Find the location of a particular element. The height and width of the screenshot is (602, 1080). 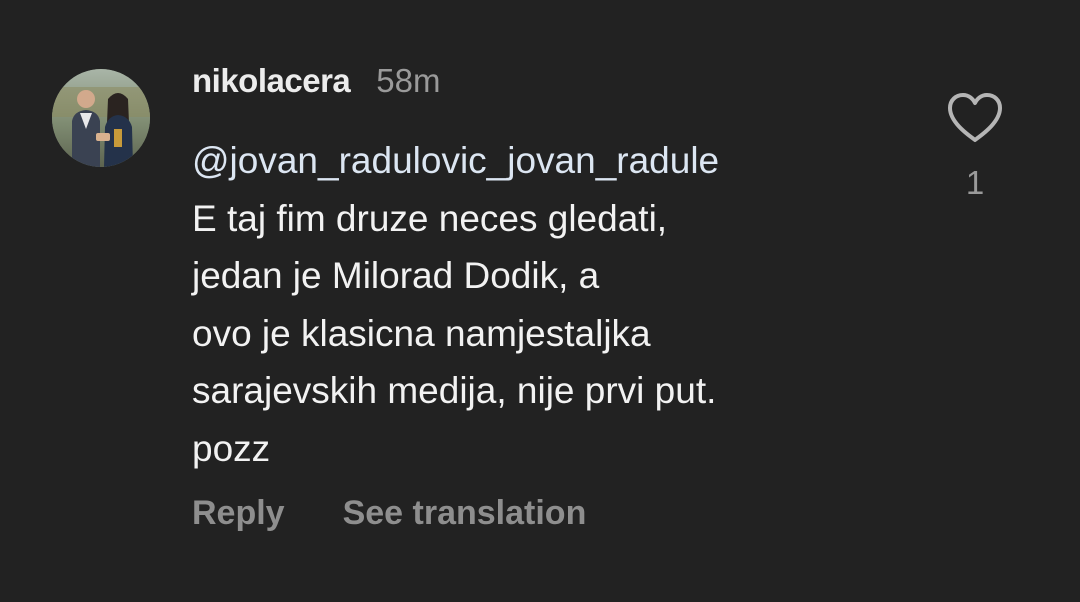

comment-line: jedan je Milorad Dodik, a is located at coordinates (396, 275).